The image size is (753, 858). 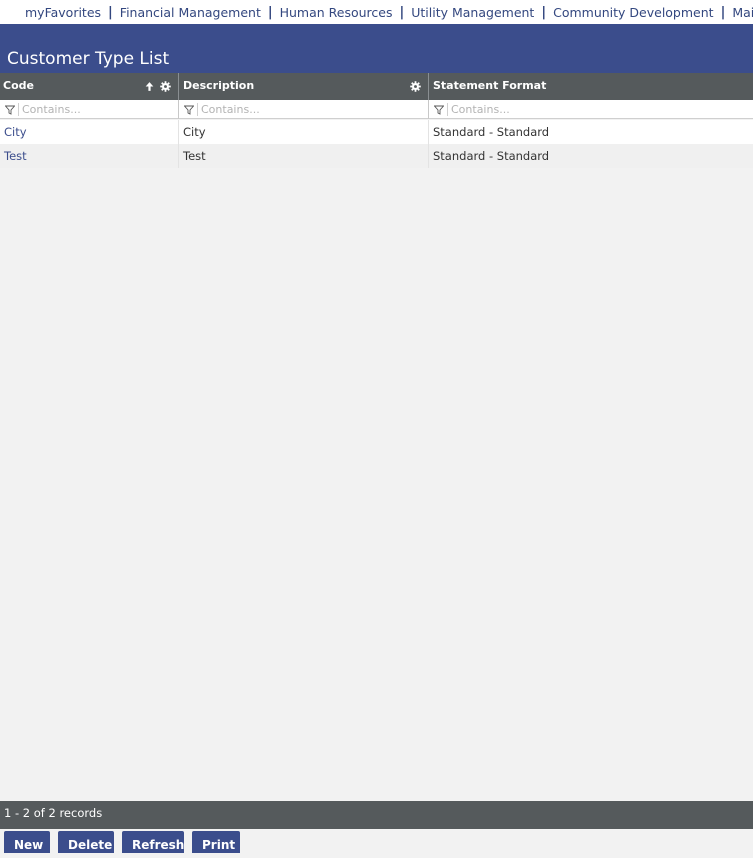 What do you see at coordinates (18, 85) in the screenshot?
I see `column-header-label: Code` at bounding box center [18, 85].